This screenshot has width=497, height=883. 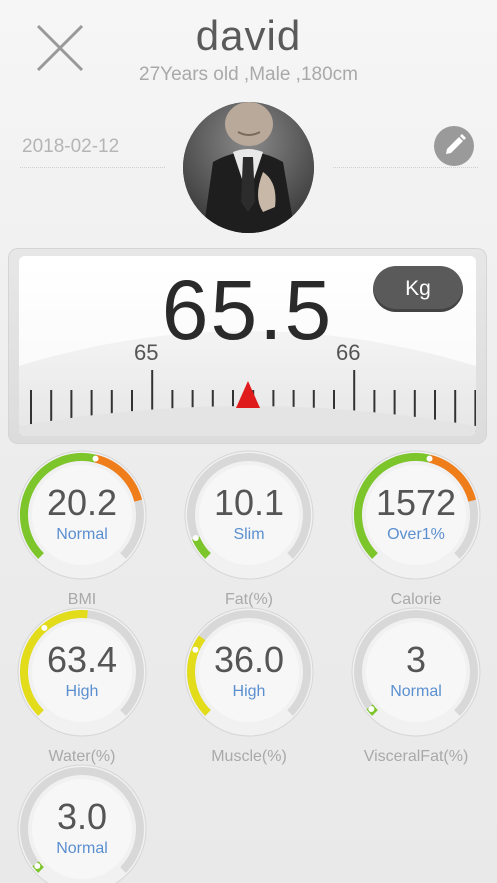 I want to click on divider-right, so click(x=405, y=167).